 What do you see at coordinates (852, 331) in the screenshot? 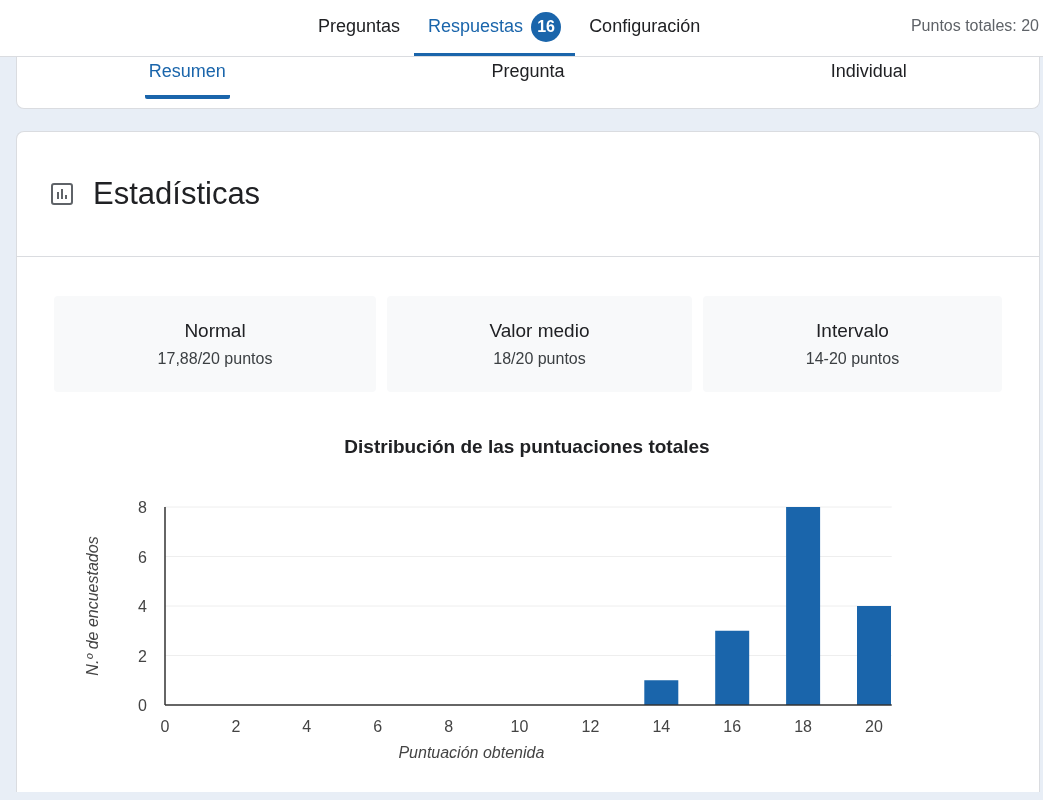
I see `stat-label: Intervalo` at bounding box center [852, 331].